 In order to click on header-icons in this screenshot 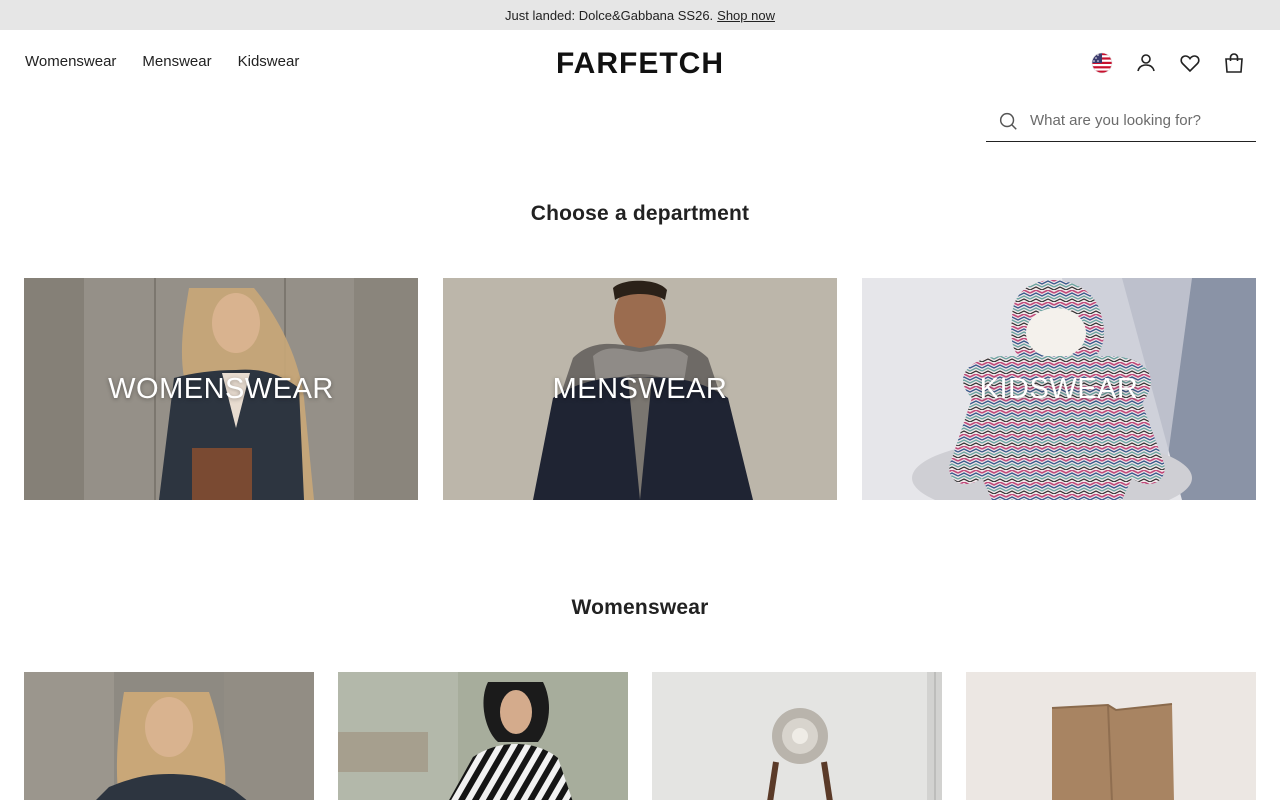, I will do `click(1170, 64)`.